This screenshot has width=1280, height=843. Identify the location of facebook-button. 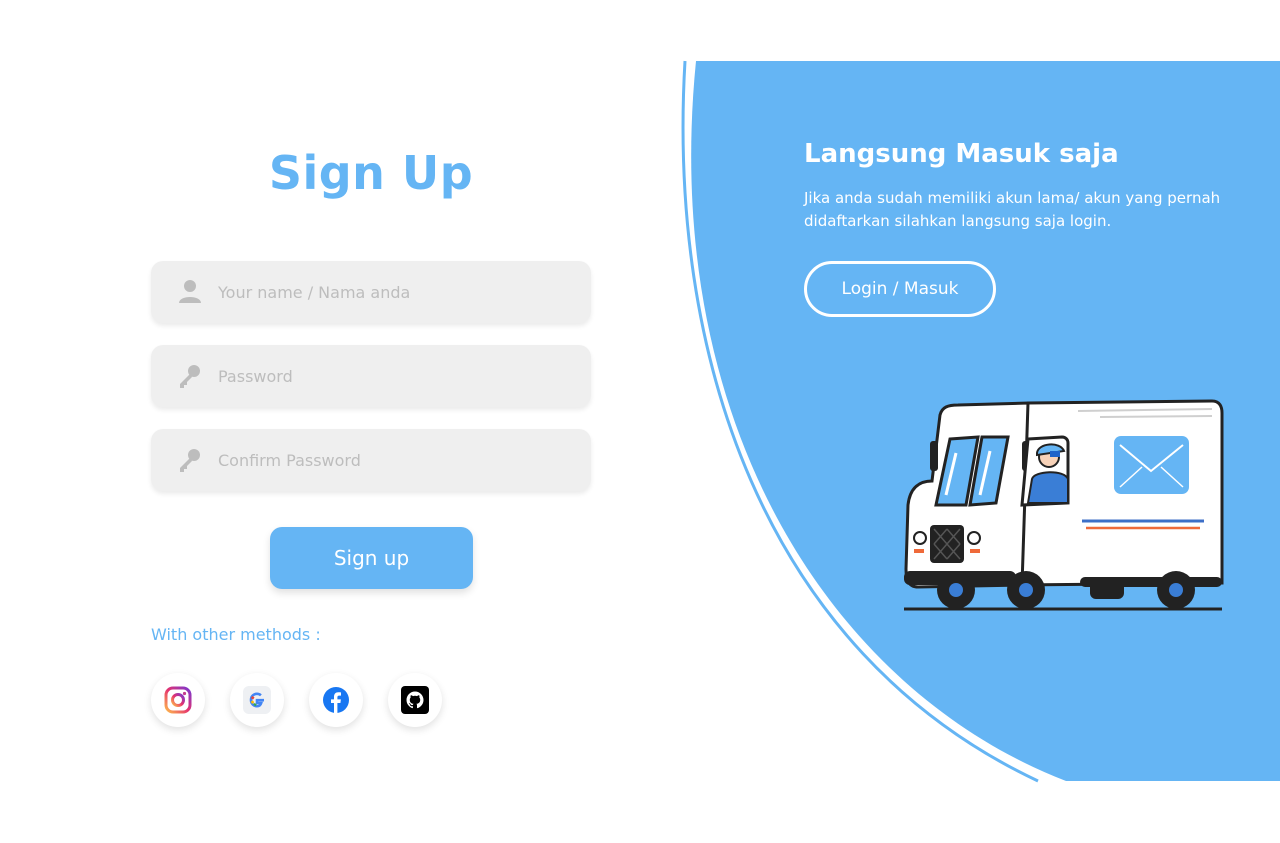
(336, 700).